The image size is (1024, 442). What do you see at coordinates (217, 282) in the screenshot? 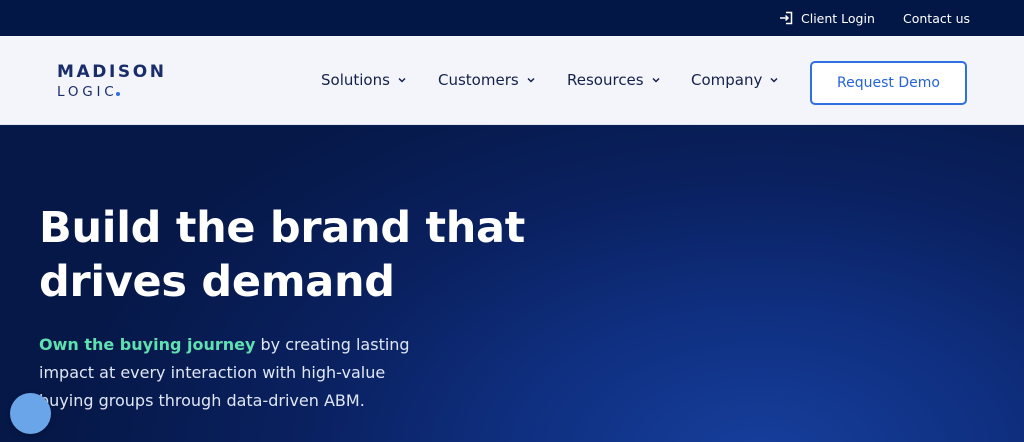
I see `hero-title-line2: drives demand` at bounding box center [217, 282].